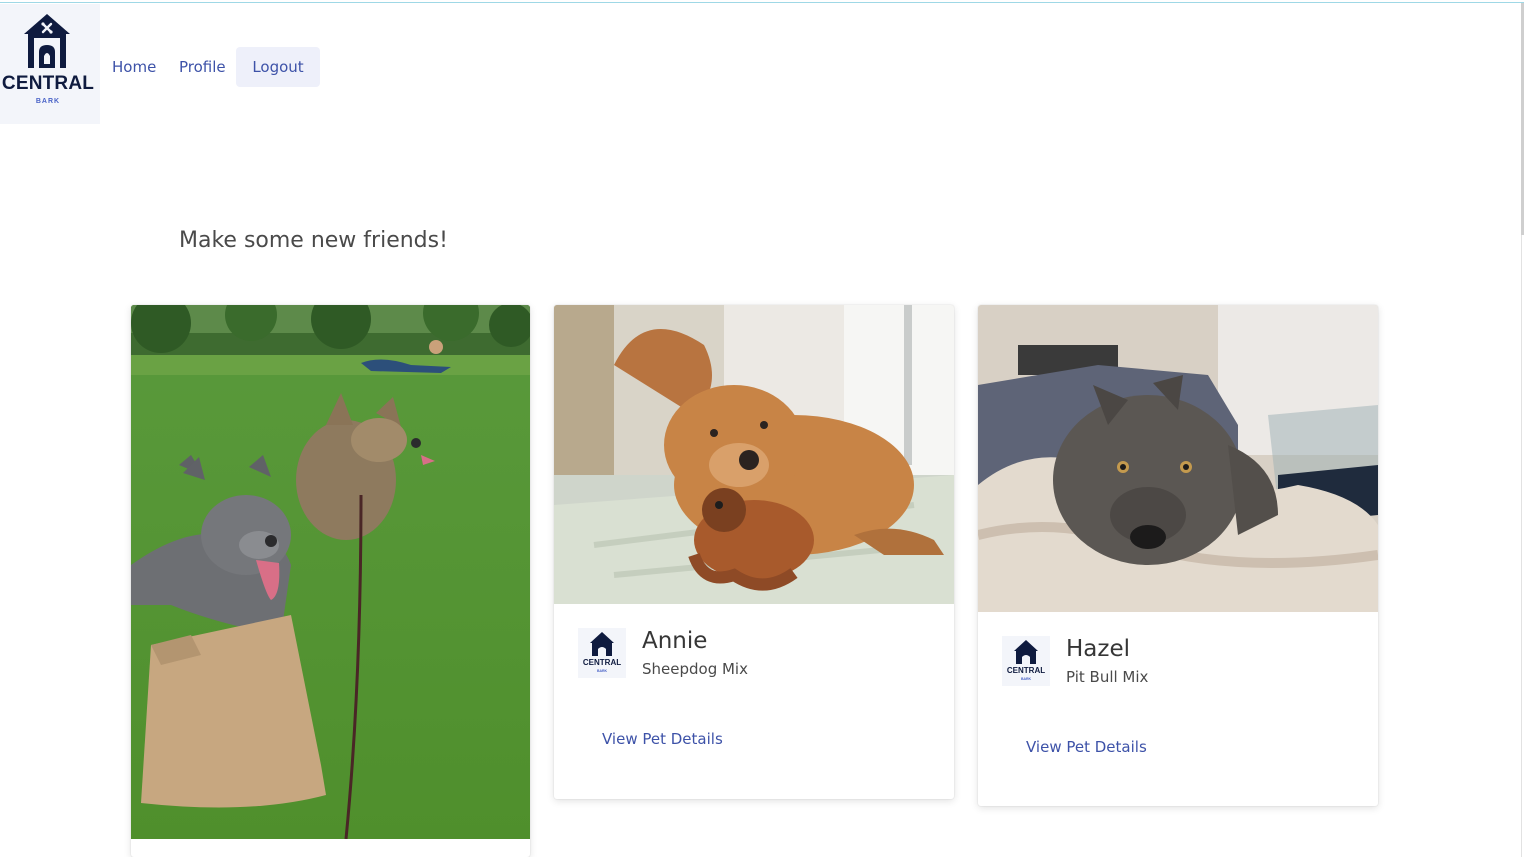 The image size is (1524, 857). Describe the element at coordinates (754, 454) in the screenshot. I see `golden-dog-with-toy-photo` at that location.